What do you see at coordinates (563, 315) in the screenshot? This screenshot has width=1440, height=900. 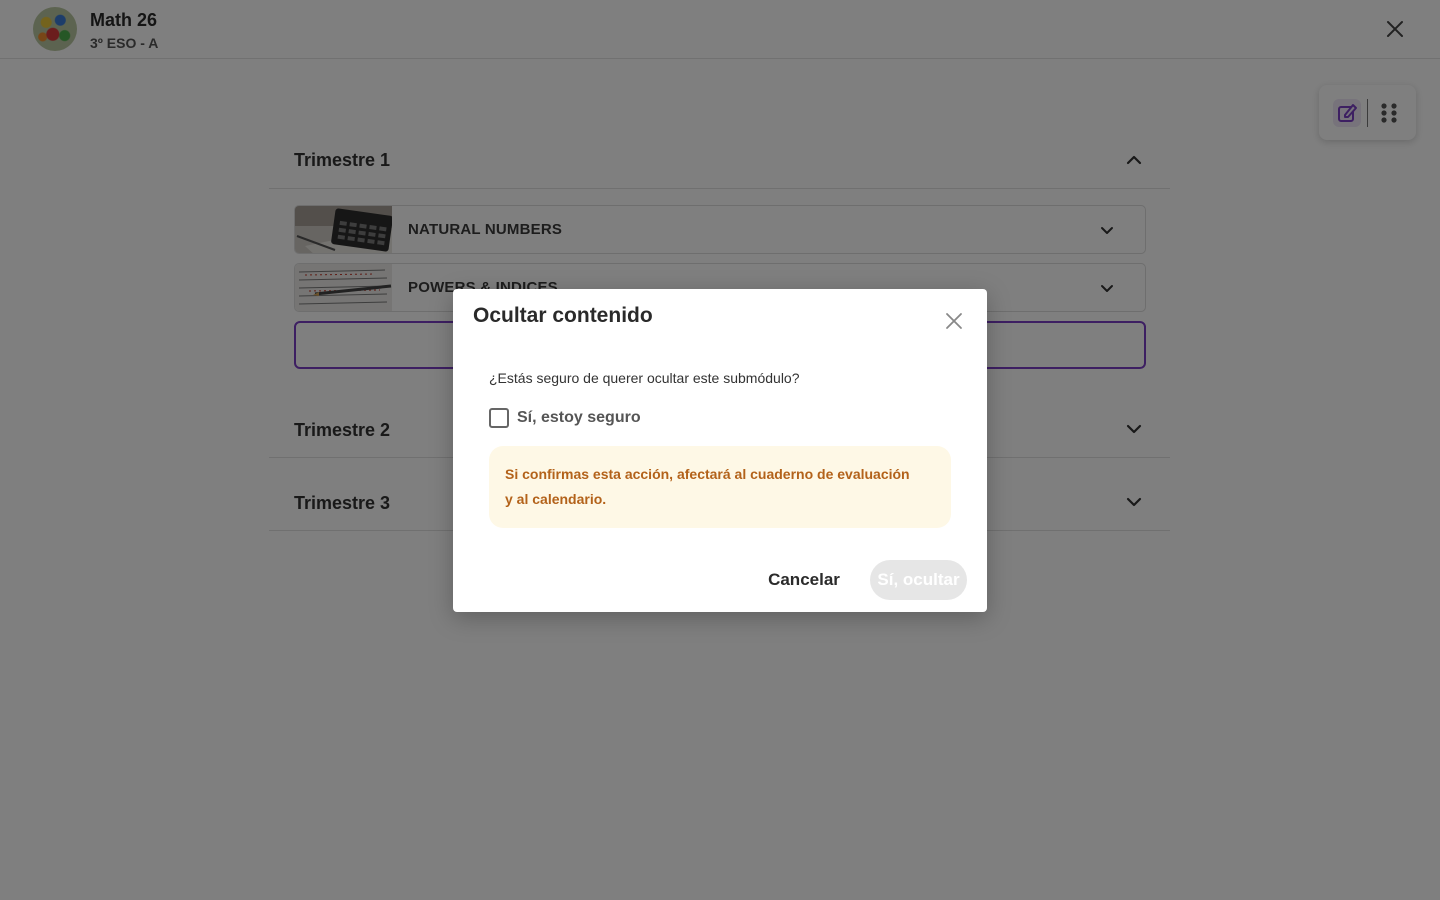 I see `dialog-title: Ocultar contenido` at bounding box center [563, 315].